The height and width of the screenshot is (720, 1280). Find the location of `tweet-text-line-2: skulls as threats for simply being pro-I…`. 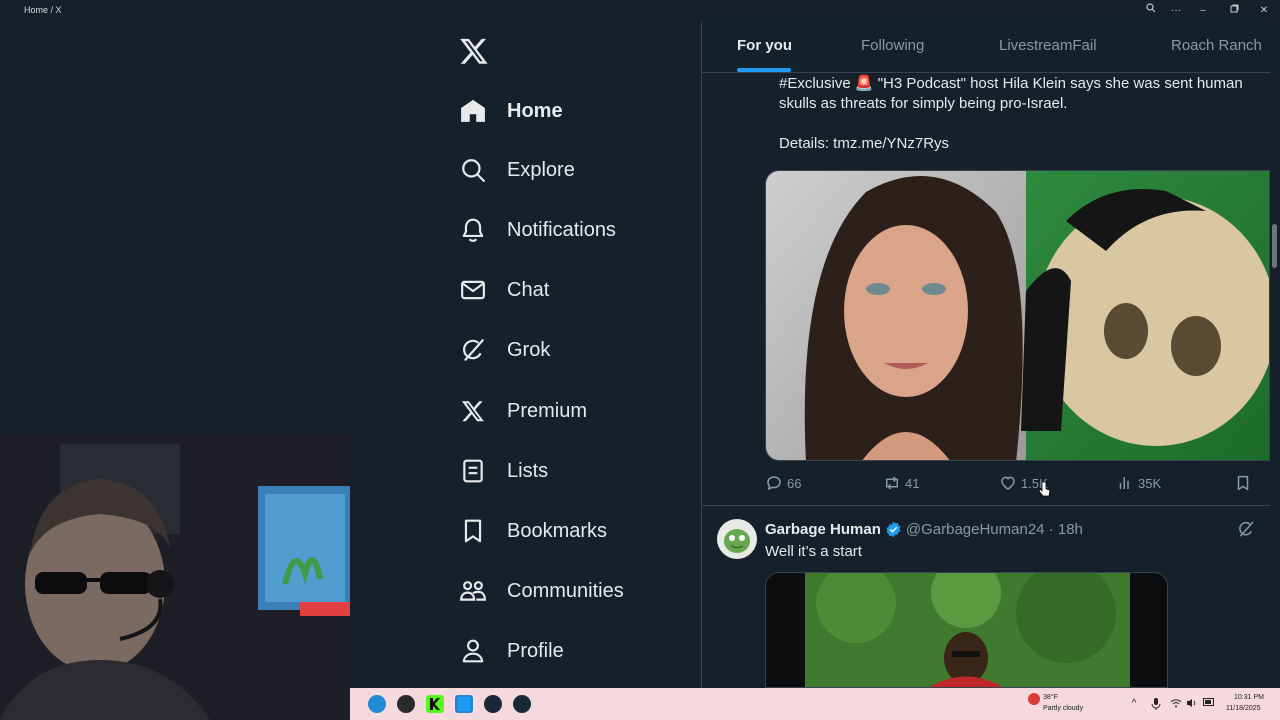

tweet-text-line-2: skulls as threats for simply being pro-I… is located at coordinates (923, 103).